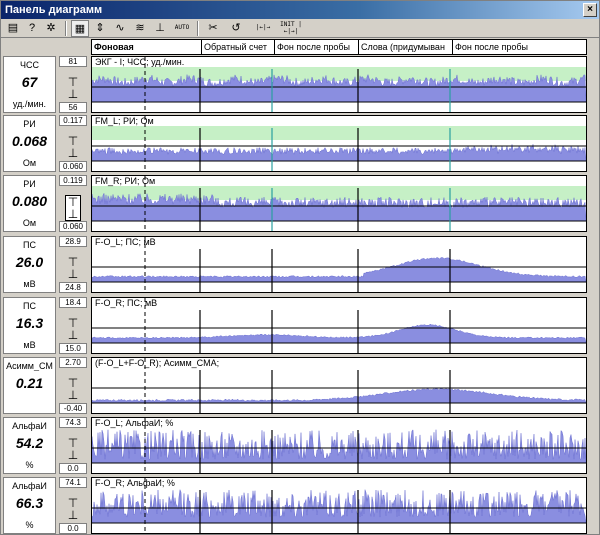 The height and width of the screenshot is (535, 600). Describe the element at coordinates (73, 61) in the screenshot. I see `scale-max-value: 81` at that location.